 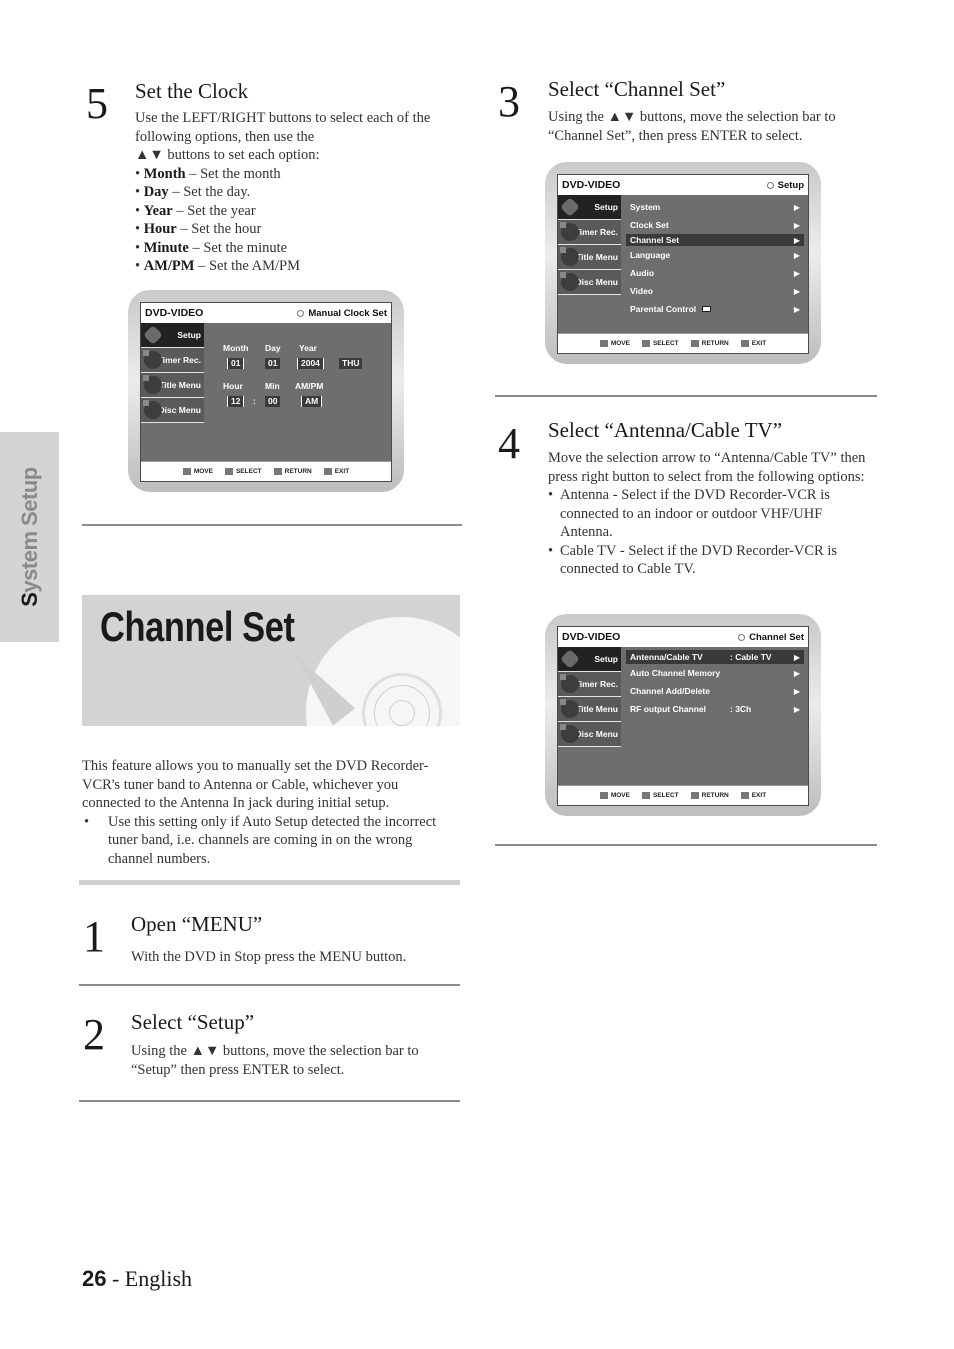 I want to click on page-footer: 26 - English, so click(x=137, y=1279).